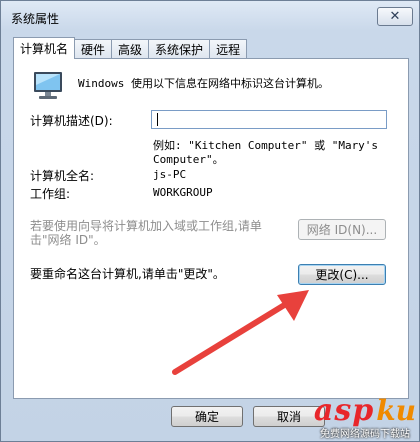 This screenshot has width=420, height=442. I want to click on tab-bar: 计算机名 硬件 高级 系统保护 远程, so click(130, 48).